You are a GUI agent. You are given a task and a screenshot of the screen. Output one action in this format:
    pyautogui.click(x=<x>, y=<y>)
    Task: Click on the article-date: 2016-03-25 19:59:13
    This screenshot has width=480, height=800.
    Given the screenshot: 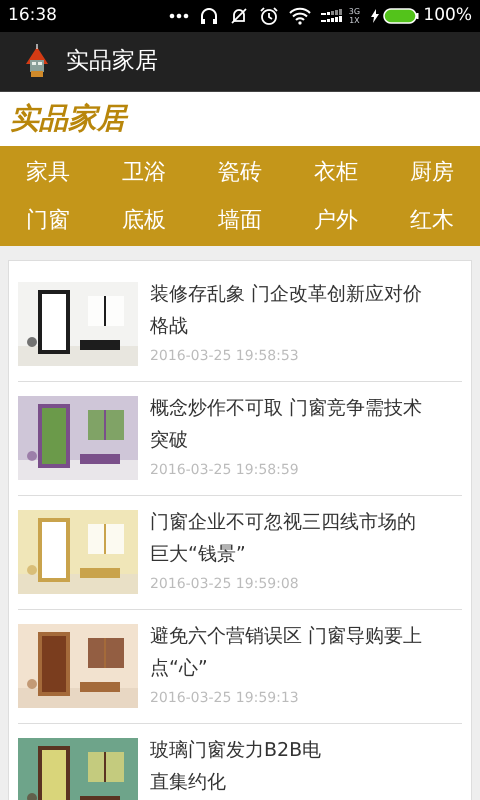 What is the action you would take?
    pyautogui.click(x=225, y=698)
    